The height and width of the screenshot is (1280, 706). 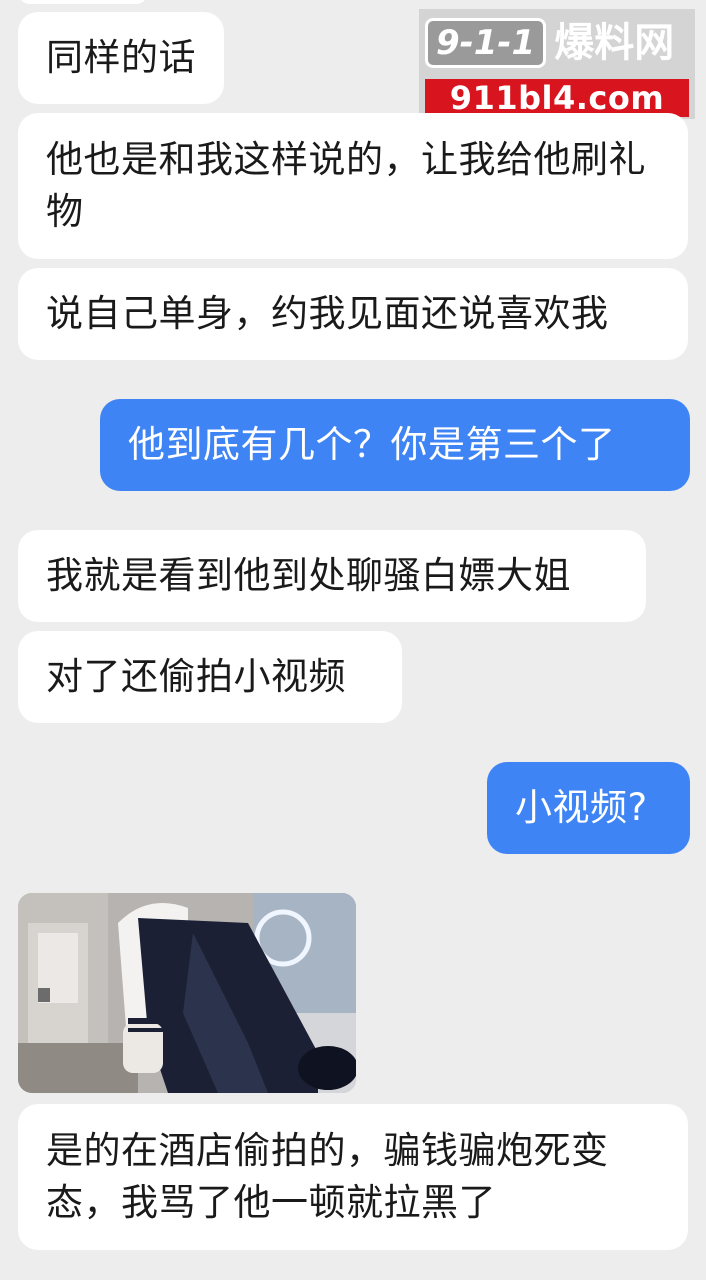 I want to click on message-bubble-received: 我就是看到他到处聊骚白嫖大姐, so click(x=332, y=576).